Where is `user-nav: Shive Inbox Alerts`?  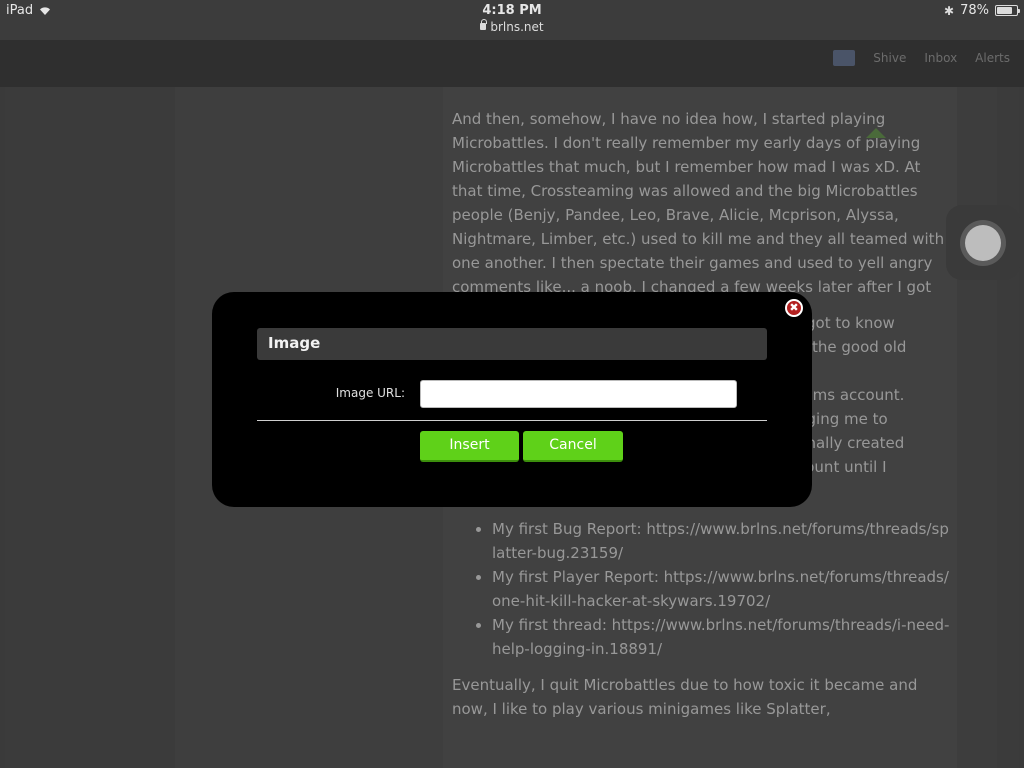
user-nav: Shive Inbox Alerts is located at coordinates (921, 58).